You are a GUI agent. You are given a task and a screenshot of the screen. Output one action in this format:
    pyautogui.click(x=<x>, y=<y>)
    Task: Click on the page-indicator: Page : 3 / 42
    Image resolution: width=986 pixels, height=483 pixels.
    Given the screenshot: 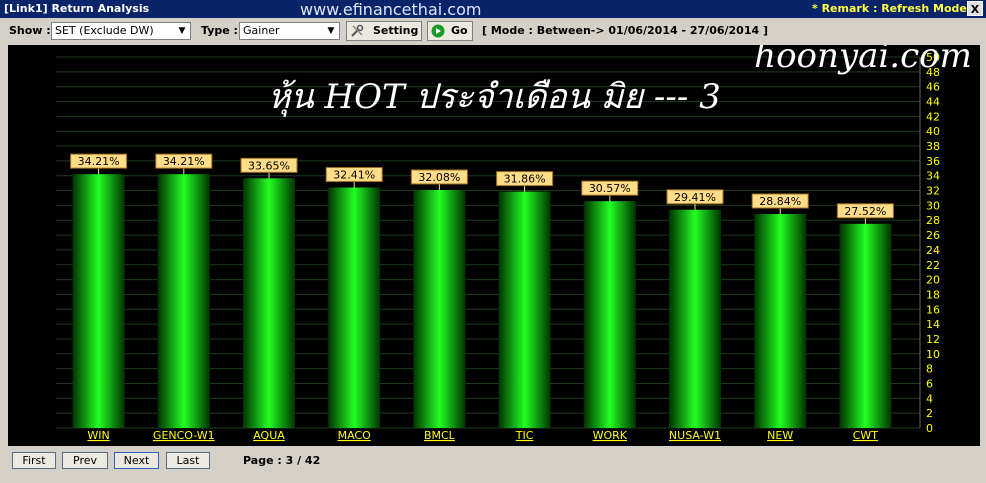 What is the action you would take?
    pyautogui.click(x=282, y=460)
    